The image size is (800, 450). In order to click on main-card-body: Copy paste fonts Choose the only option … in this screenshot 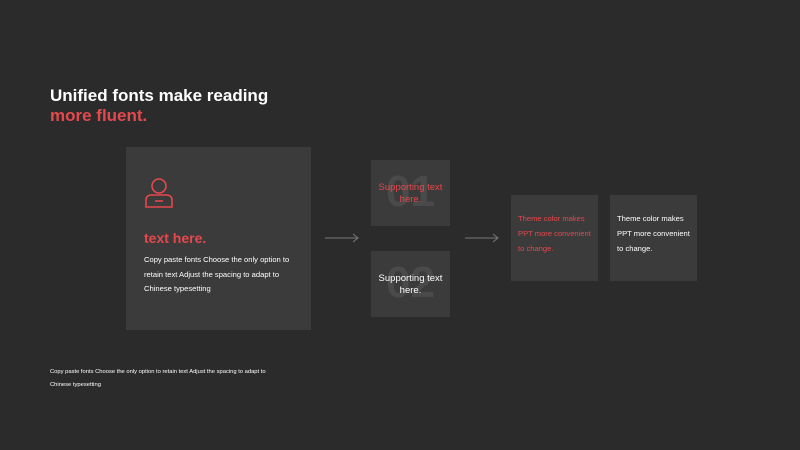, I will do `click(217, 274)`.